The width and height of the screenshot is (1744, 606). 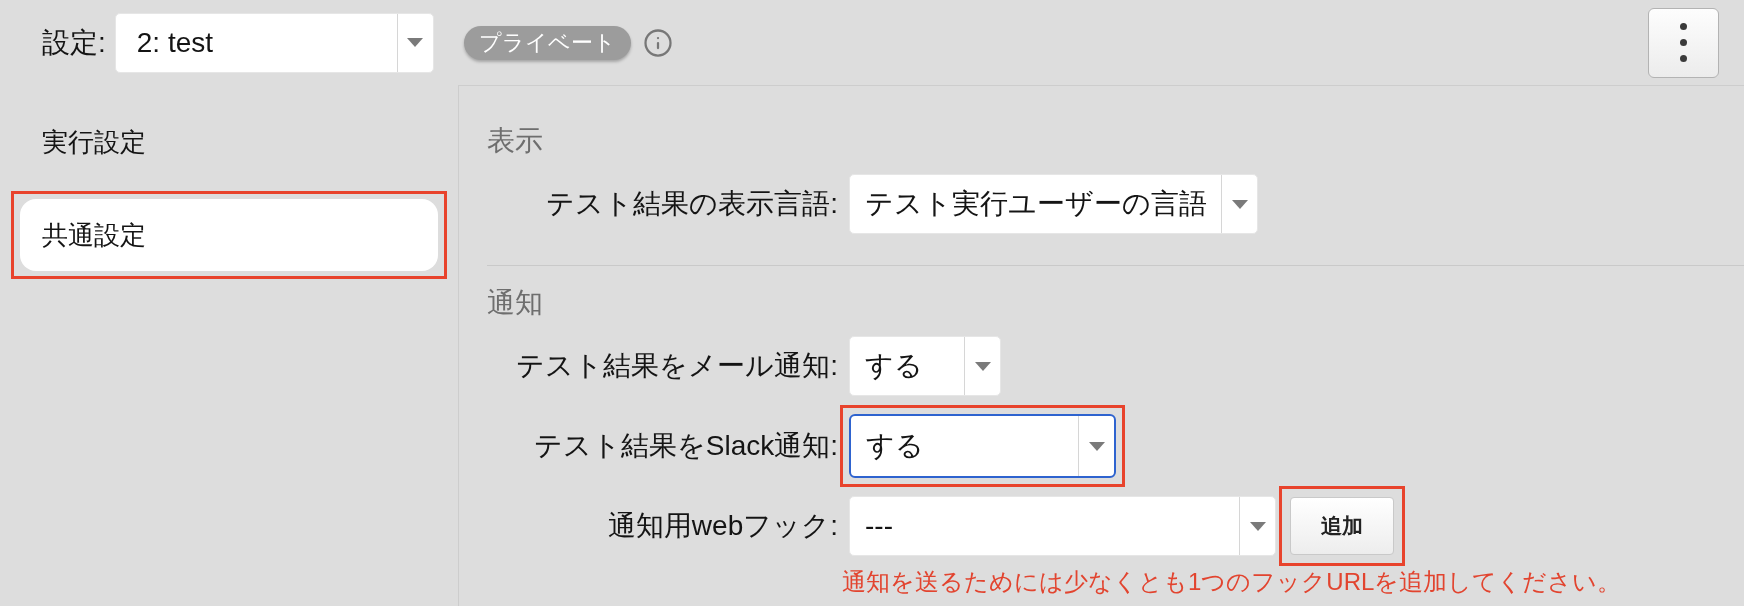 What do you see at coordinates (229, 142) in the screenshot?
I see `sidebar-item: 実行設定` at bounding box center [229, 142].